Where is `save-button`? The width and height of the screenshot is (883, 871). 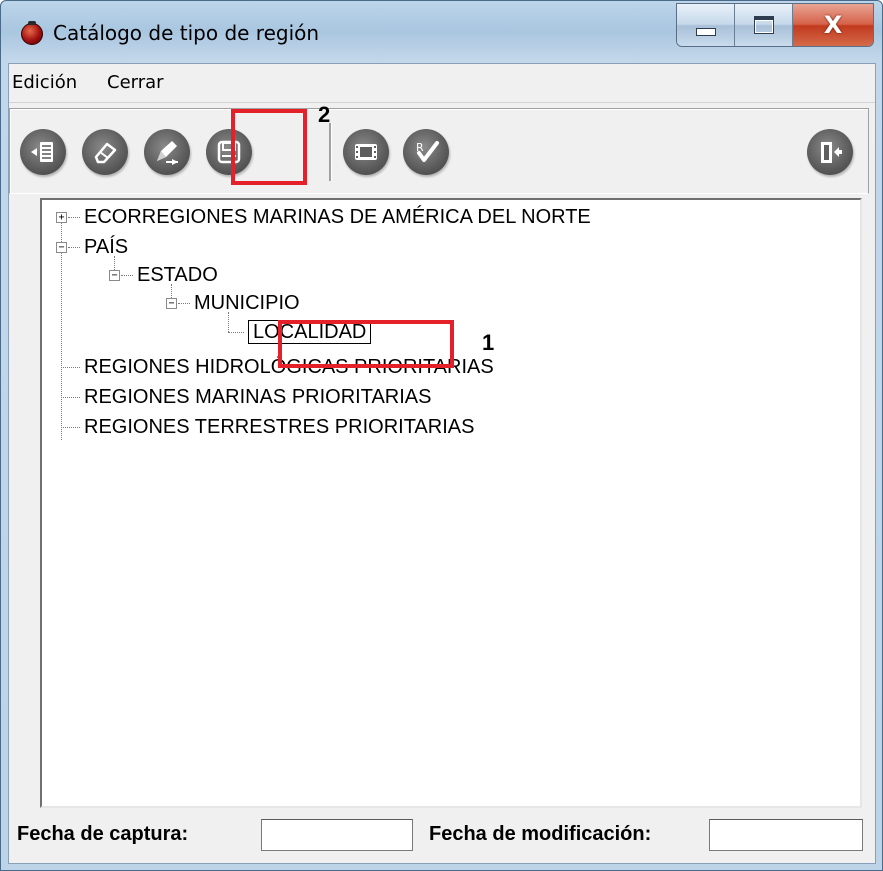 save-button is located at coordinates (229, 152).